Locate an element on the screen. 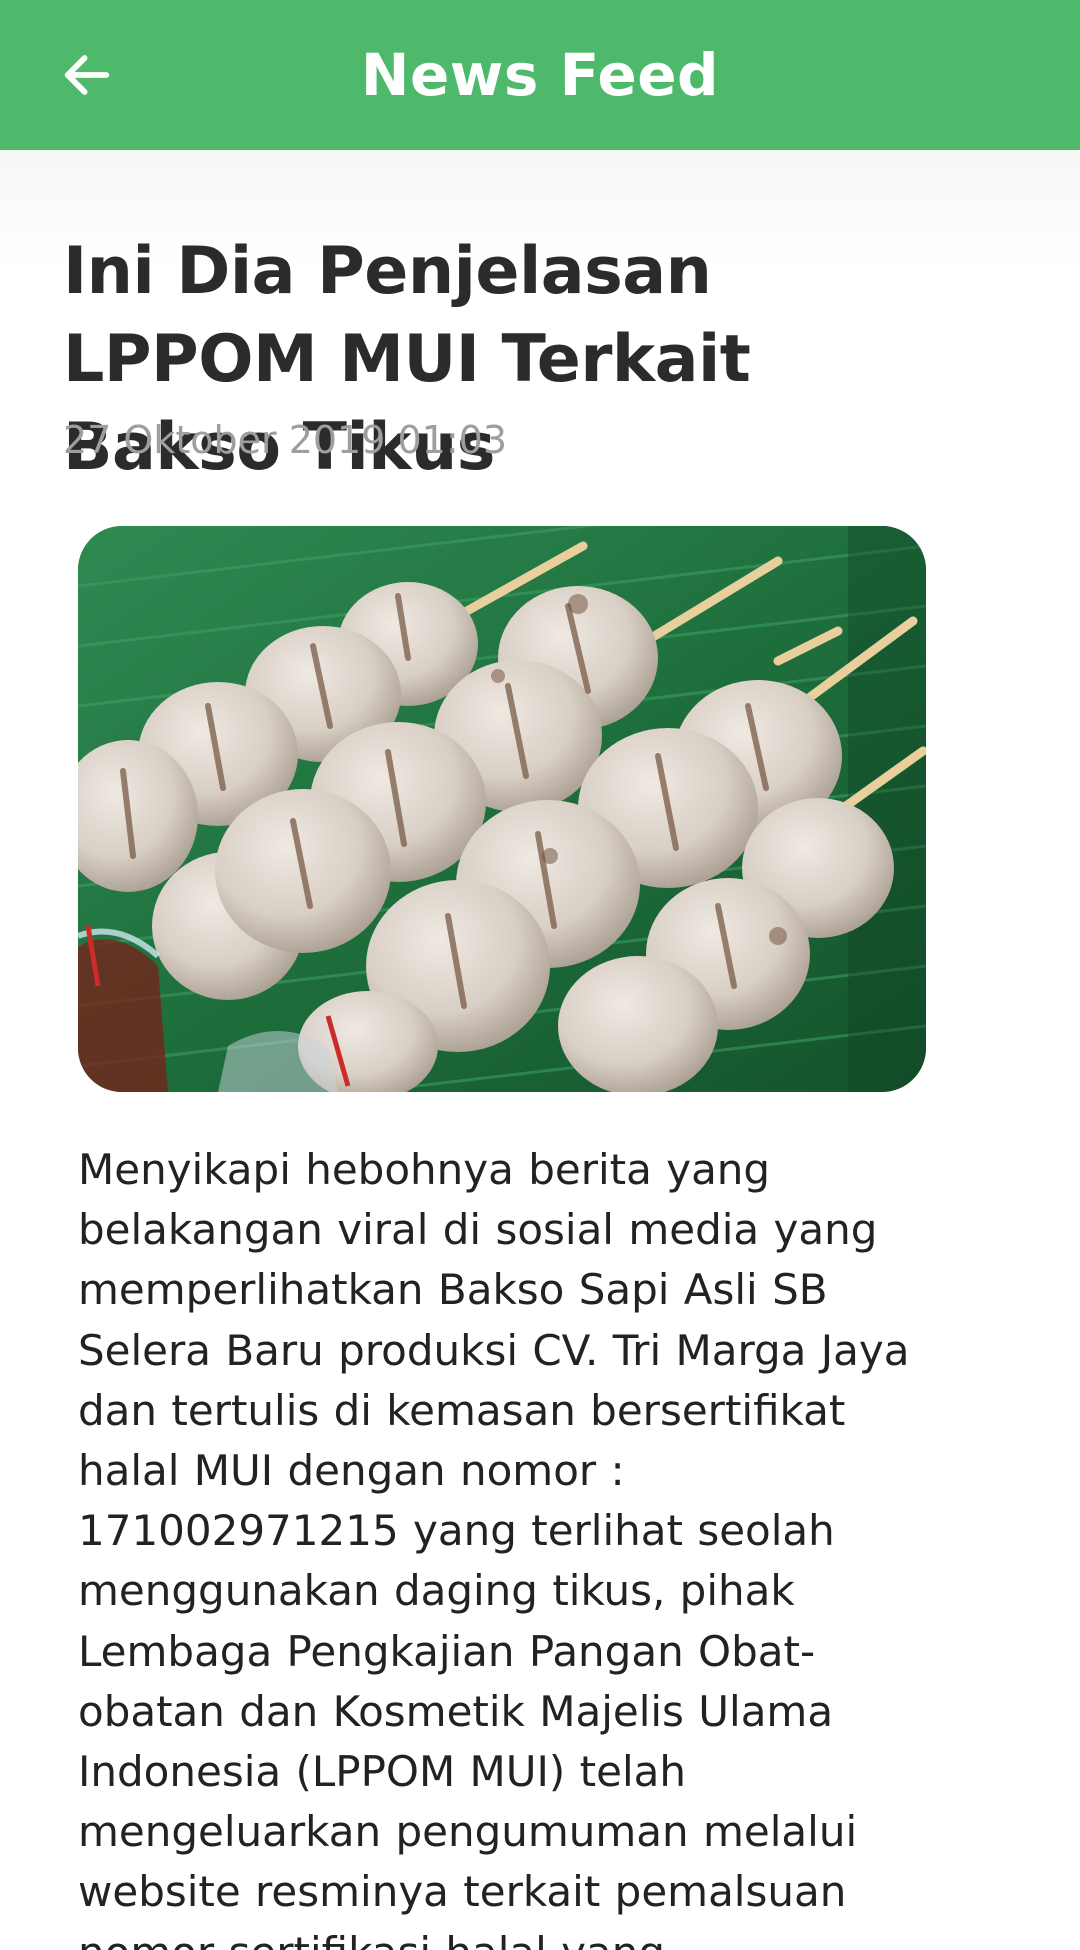 Image resolution: width=1080 pixels, height=1950 pixels. app-bar: News Feed is located at coordinates (540, 75).